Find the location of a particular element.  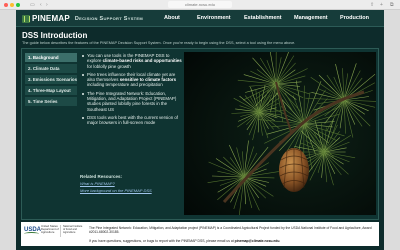

nav-about: About is located at coordinates (172, 18).